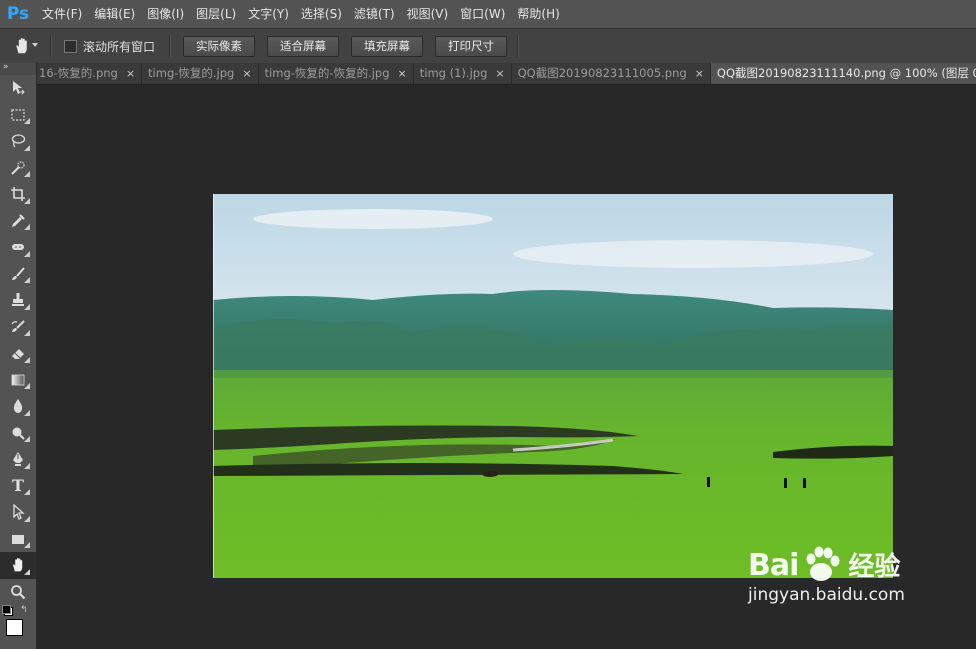 Image resolution: width=976 pixels, height=649 pixels. What do you see at coordinates (18, 68) in the screenshot?
I see `panel-collapse-bar: »` at bounding box center [18, 68].